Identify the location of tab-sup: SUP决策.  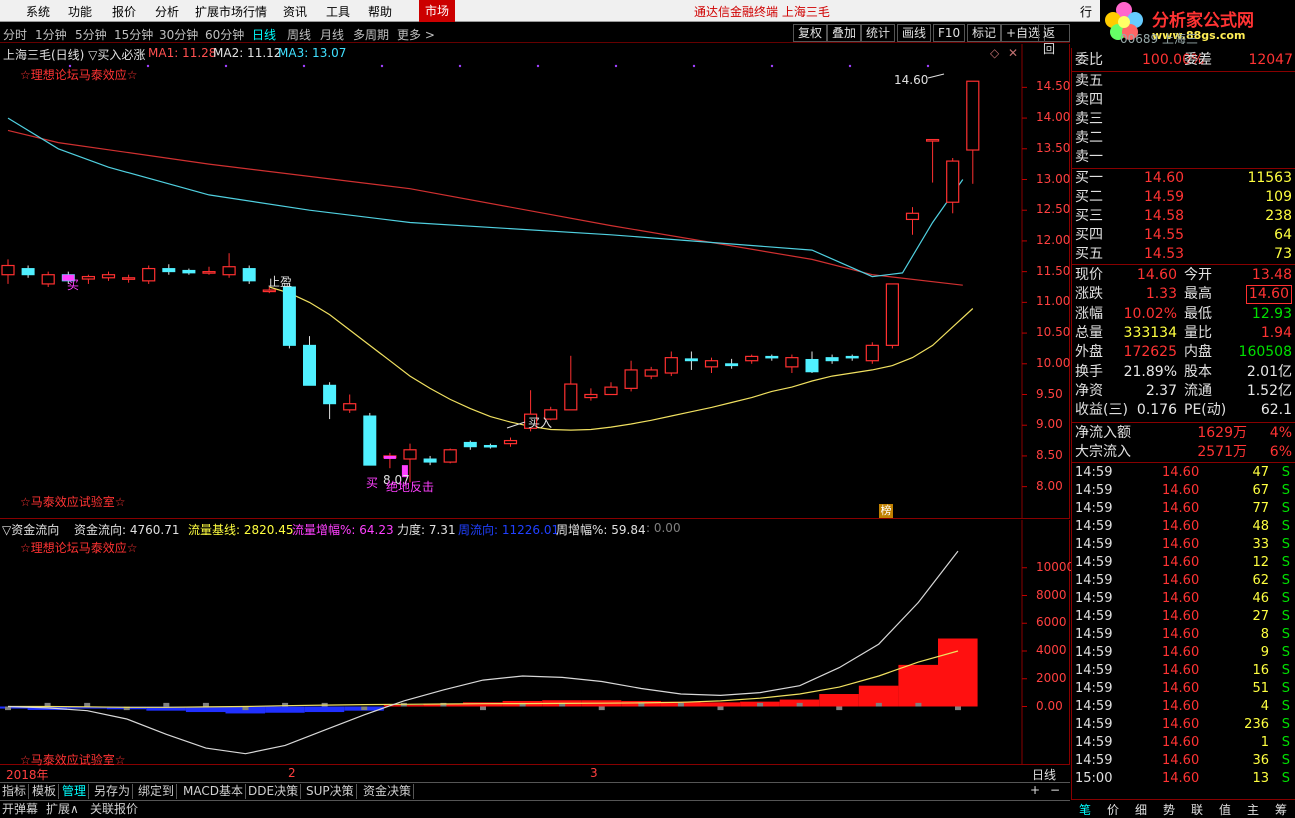
(330, 791).